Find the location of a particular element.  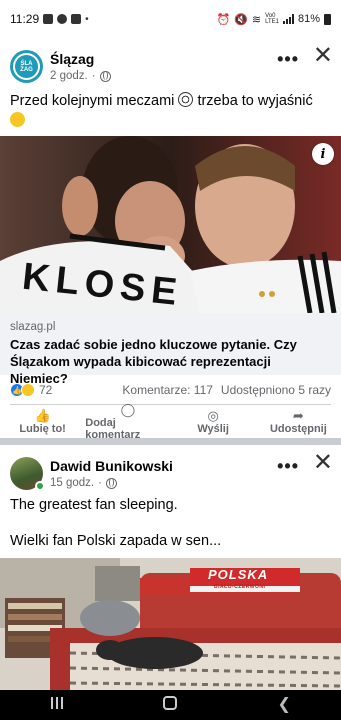

recent-apps-icon is located at coordinates (56, 703).